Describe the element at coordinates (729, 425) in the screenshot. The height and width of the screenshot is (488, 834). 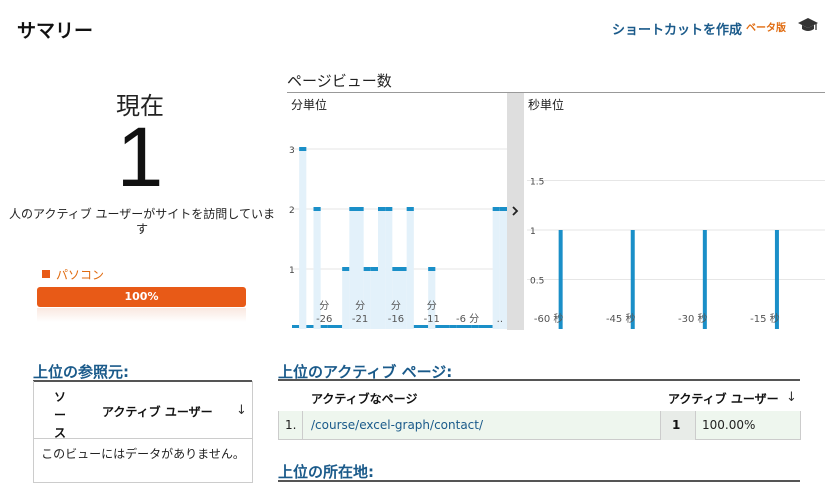
I see `active-users-percent: 100.00%` at that location.